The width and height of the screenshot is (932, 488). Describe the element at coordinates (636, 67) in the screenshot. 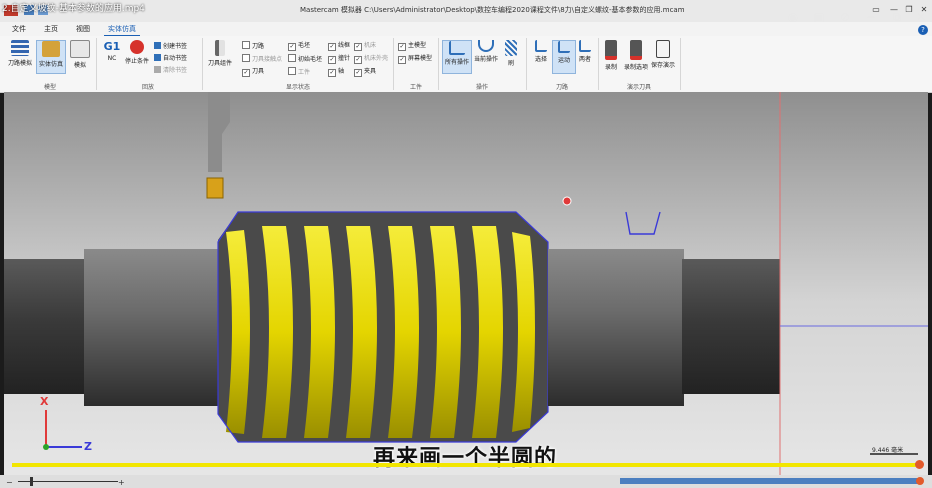

I see `record-options-label: 录制选项` at that location.